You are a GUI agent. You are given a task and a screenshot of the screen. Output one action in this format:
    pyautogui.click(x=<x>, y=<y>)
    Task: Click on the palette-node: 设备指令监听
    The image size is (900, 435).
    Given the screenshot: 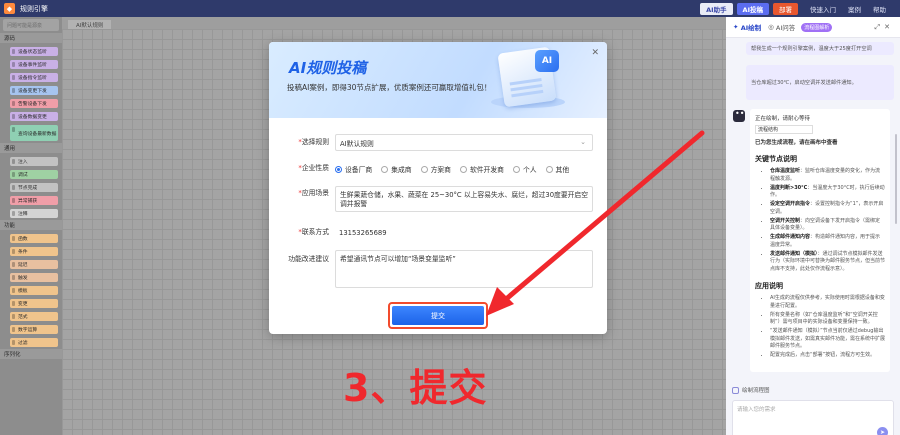 What is the action you would take?
    pyautogui.click(x=34, y=77)
    